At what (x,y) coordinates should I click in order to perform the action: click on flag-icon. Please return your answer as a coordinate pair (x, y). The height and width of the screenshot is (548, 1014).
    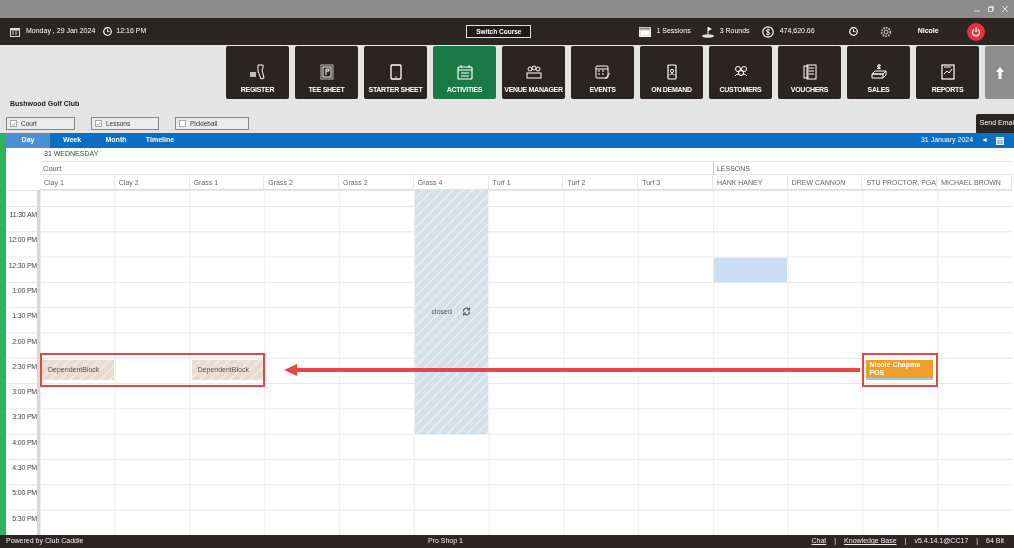
    Looking at the image, I should click on (326, 72).